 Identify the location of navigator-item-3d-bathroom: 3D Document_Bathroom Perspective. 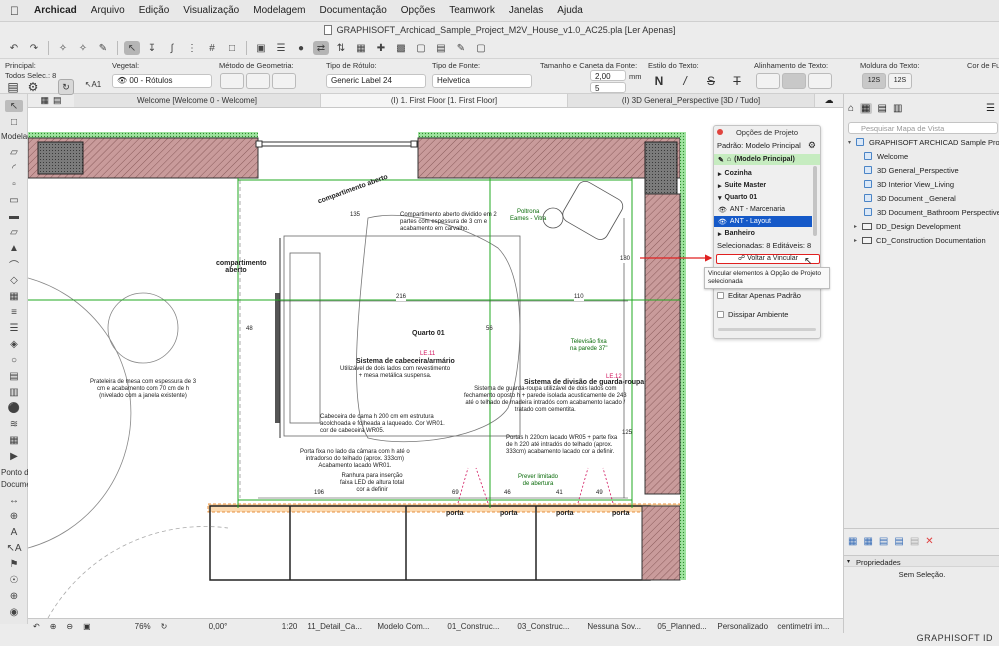
(921, 212).